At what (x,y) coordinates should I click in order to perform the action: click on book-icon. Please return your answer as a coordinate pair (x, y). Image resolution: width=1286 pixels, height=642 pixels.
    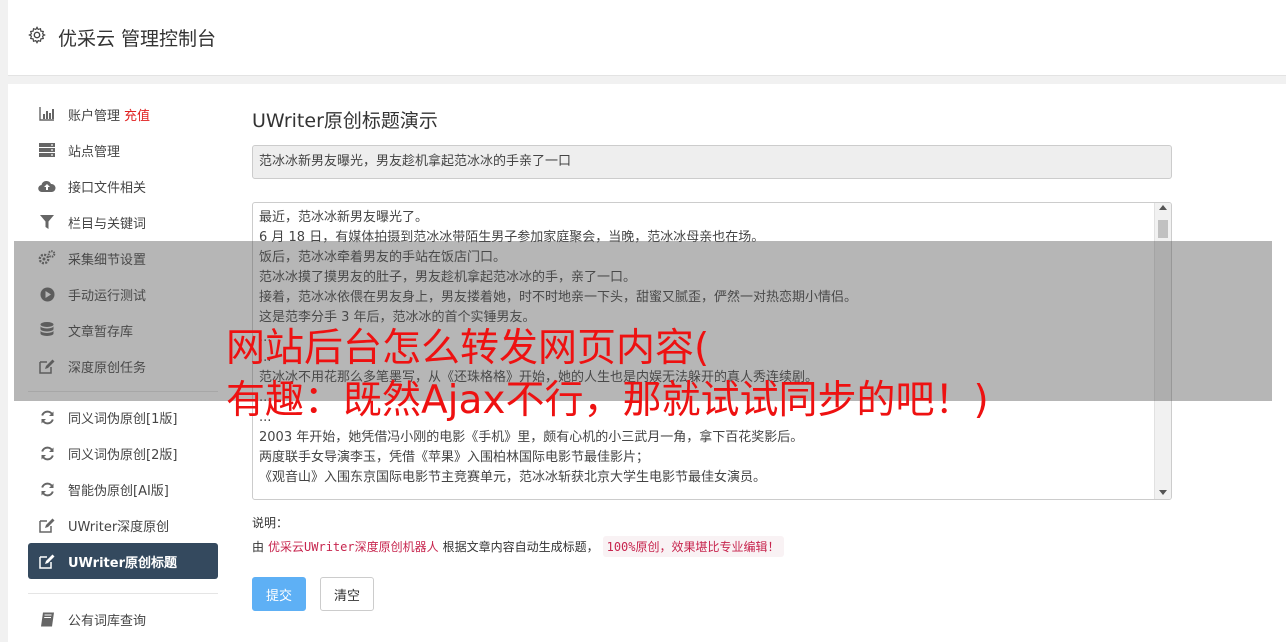
    Looking at the image, I should click on (47, 619).